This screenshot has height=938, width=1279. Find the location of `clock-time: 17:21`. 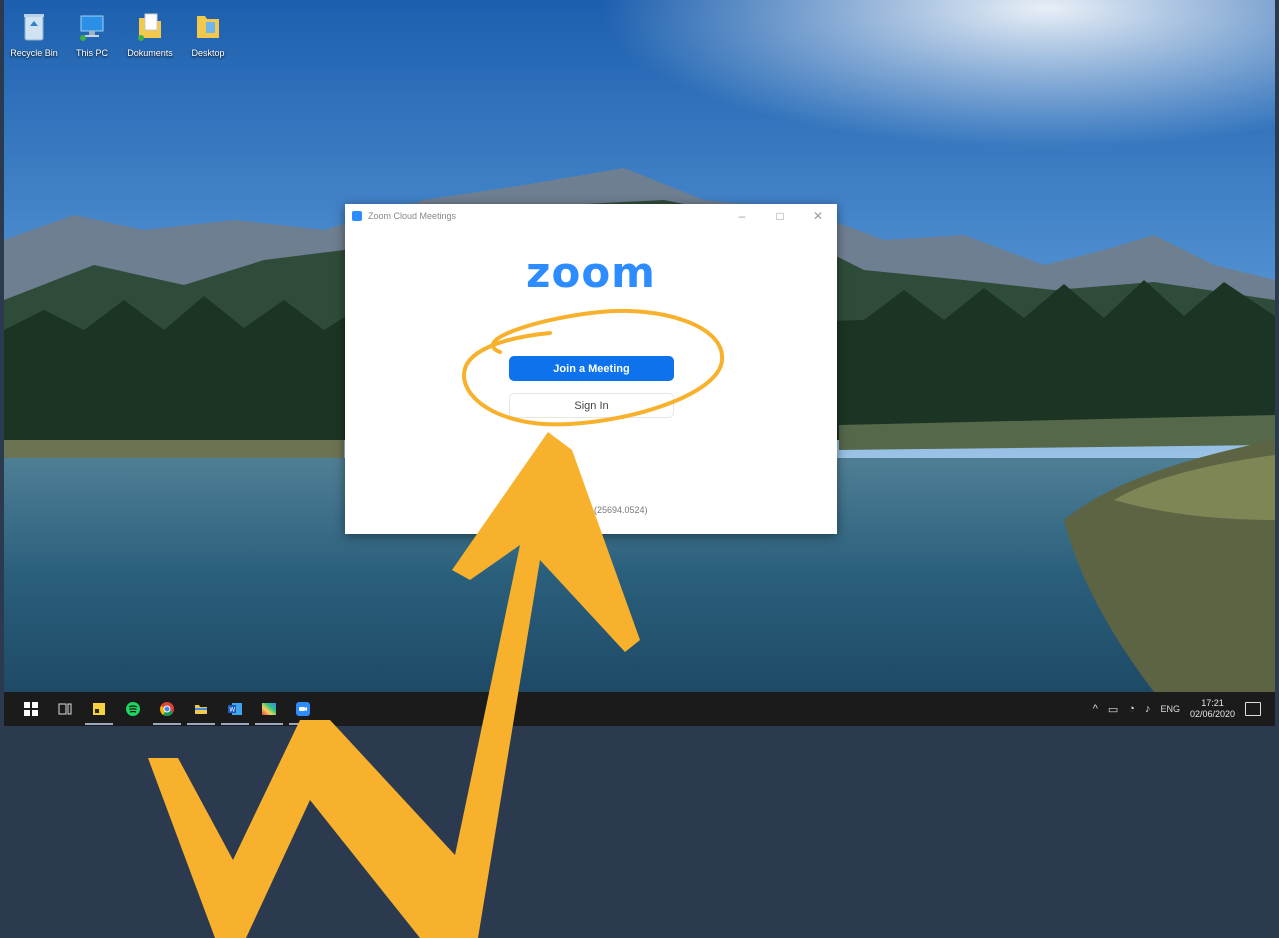

clock-time: 17:21 is located at coordinates (1212, 703).